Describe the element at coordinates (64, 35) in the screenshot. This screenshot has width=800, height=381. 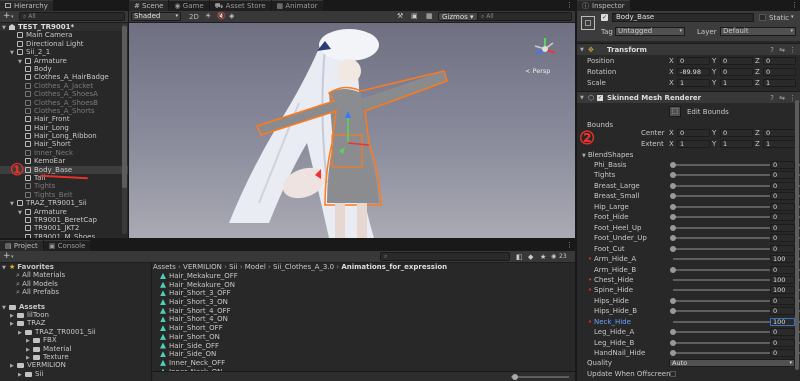
I see `hierarchy-item: Main Camera` at that location.